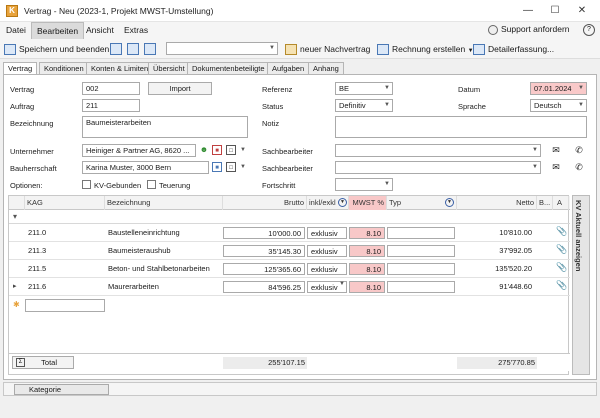 The height and width of the screenshot is (418, 600). I want to click on status-select: Definitiv ▼, so click(364, 105).